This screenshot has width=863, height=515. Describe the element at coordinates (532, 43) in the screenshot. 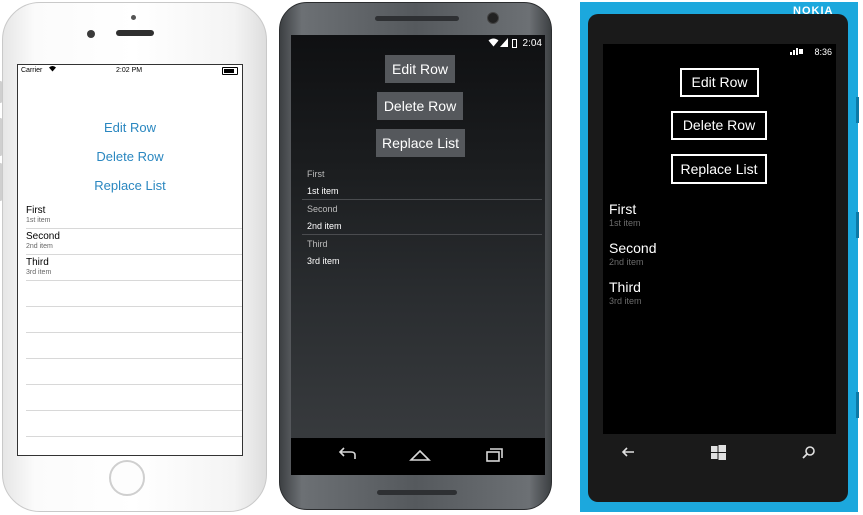

I see `status-time: 2:04` at that location.